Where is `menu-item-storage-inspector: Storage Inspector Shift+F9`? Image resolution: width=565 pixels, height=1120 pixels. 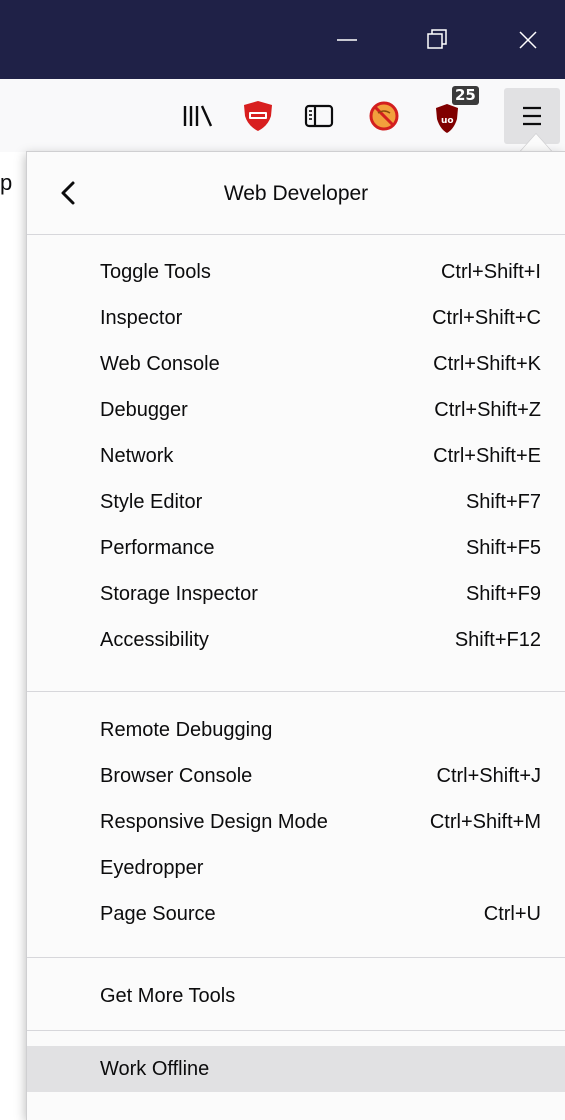
menu-item-storage-inspector: Storage Inspector Shift+F9 is located at coordinates (296, 594).